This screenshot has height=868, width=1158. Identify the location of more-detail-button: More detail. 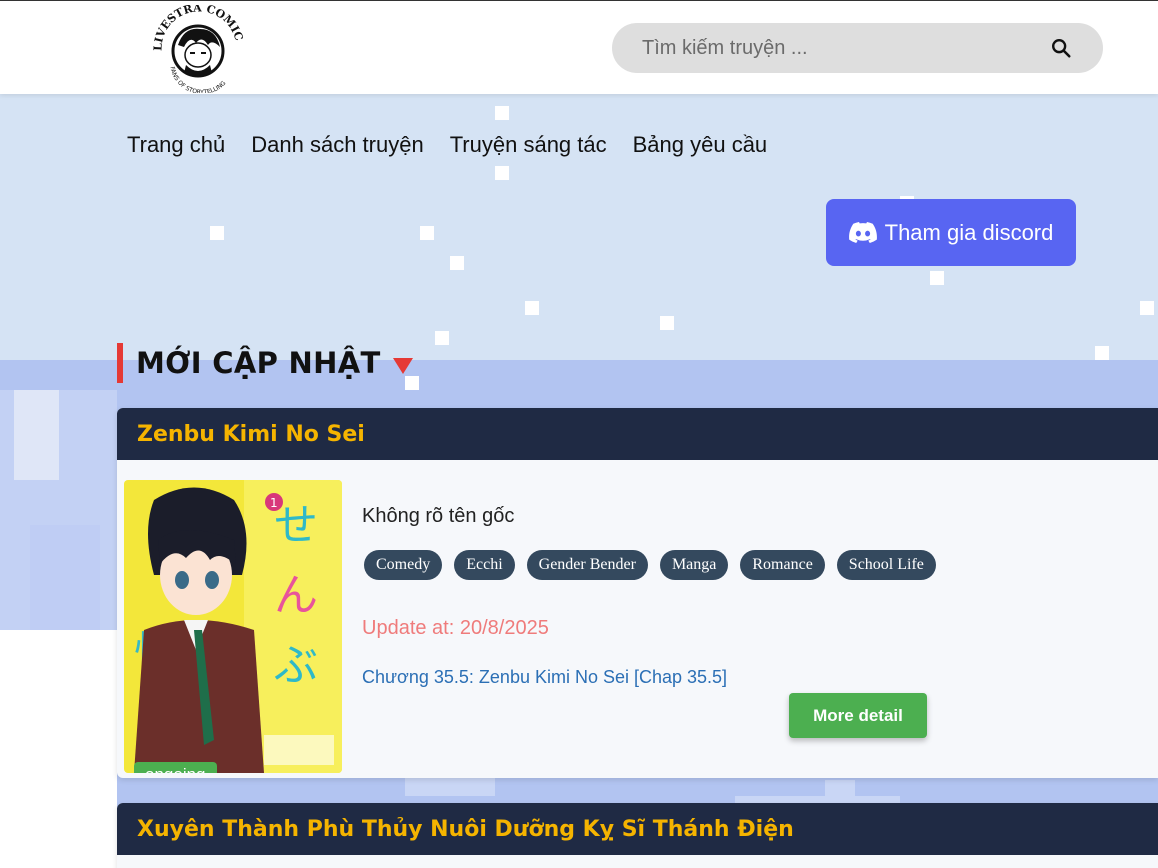
(858, 715).